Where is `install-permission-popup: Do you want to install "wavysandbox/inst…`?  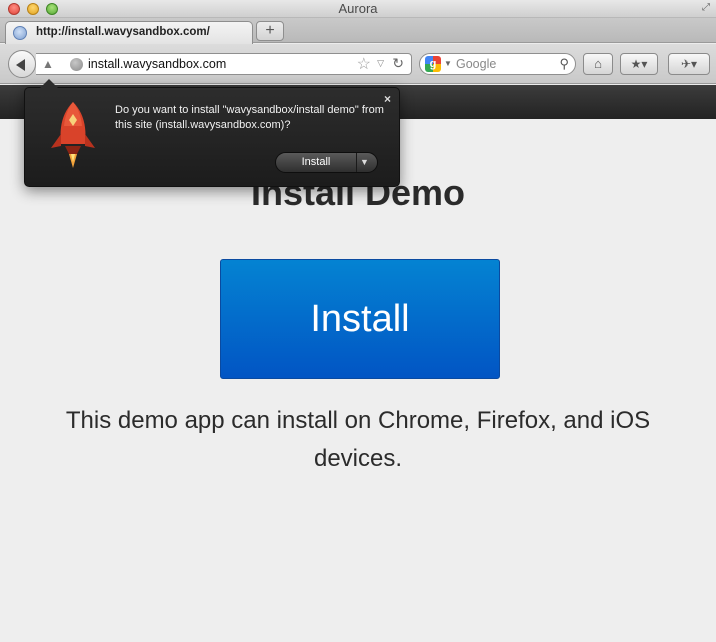
install-permission-popup: Do you want to install "wavysandbox/inst… is located at coordinates (212, 133).